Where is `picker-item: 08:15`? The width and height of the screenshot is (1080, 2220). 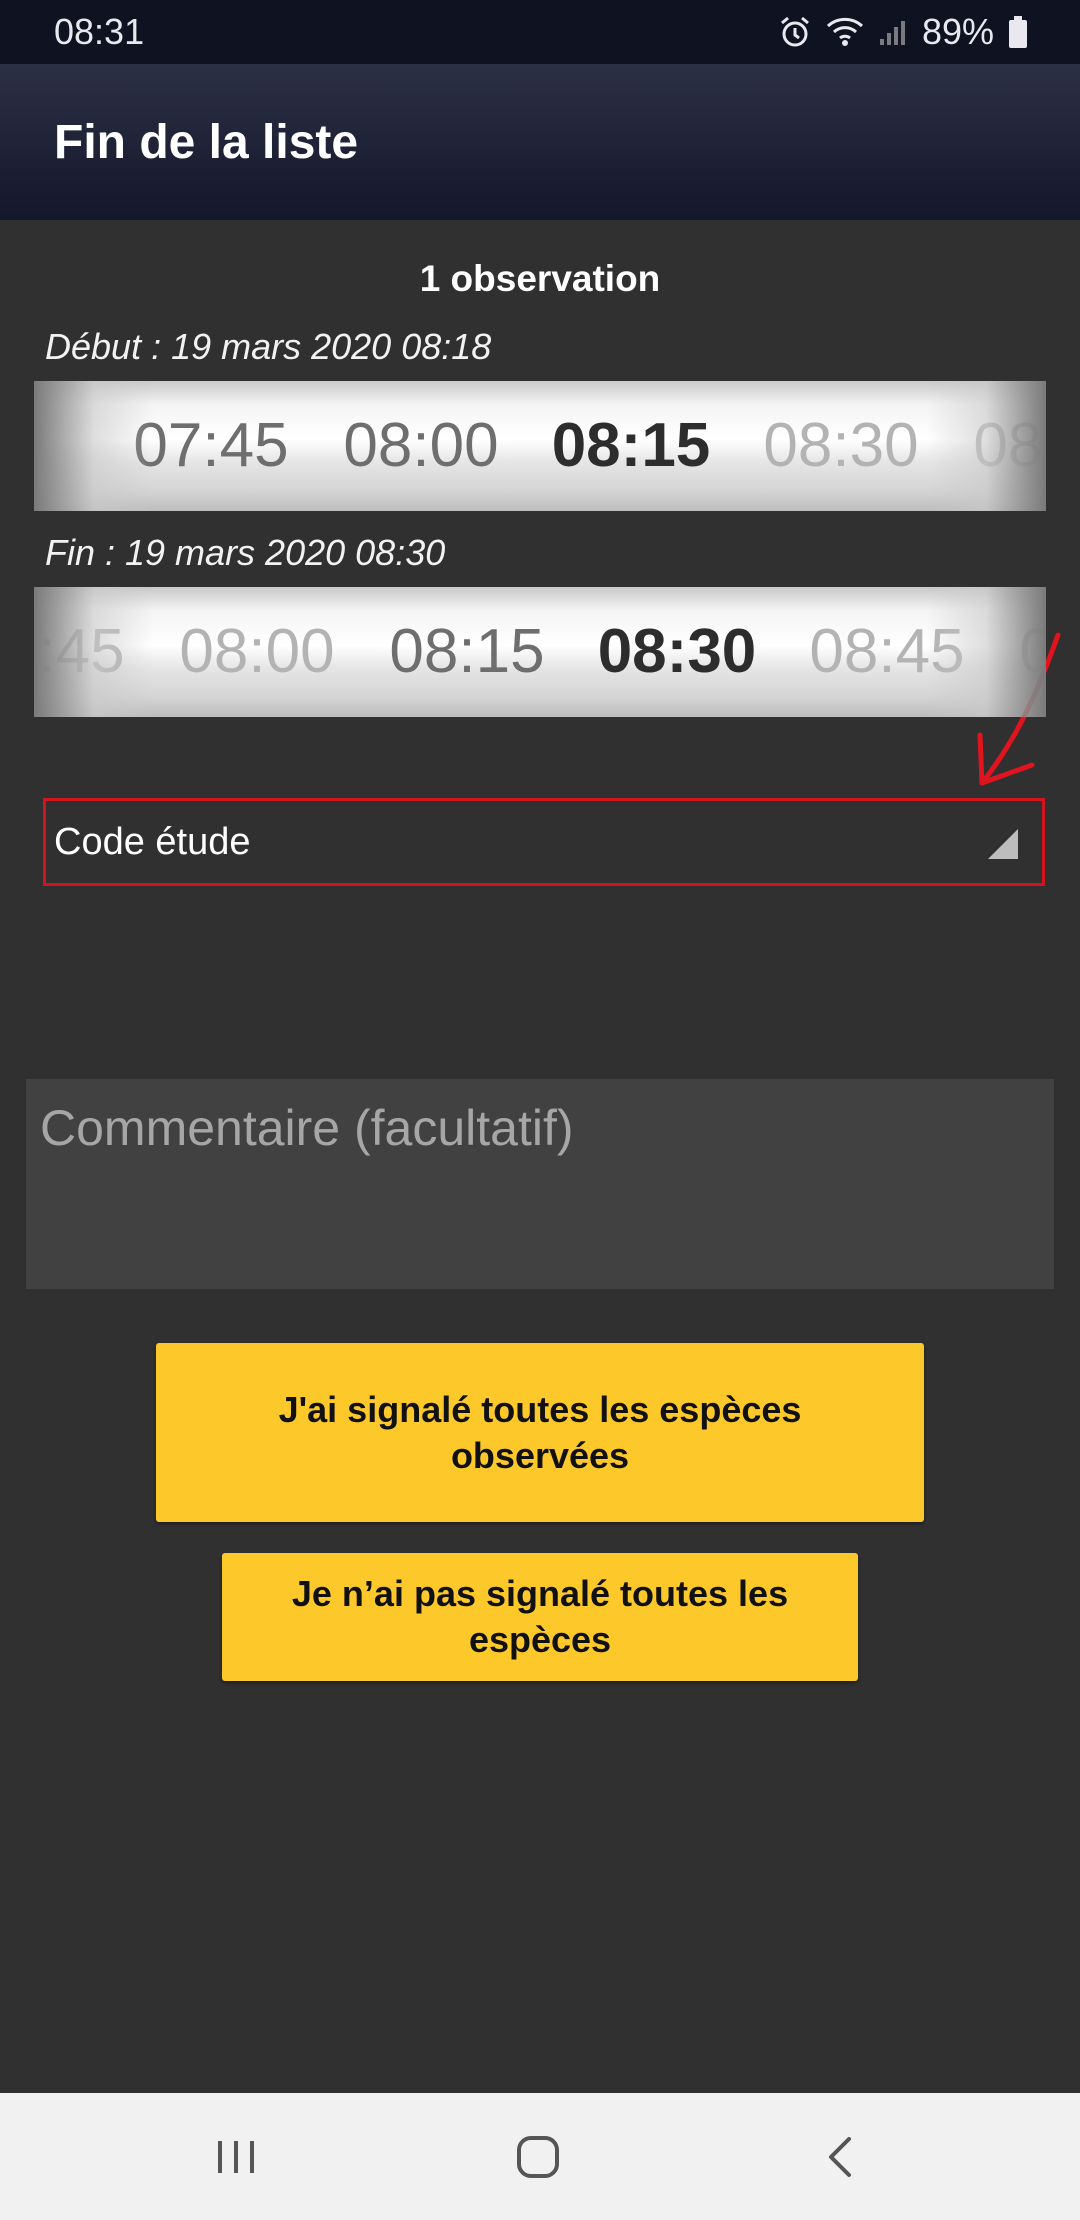 picker-item: 08:15 is located at coordinates (467, 652).